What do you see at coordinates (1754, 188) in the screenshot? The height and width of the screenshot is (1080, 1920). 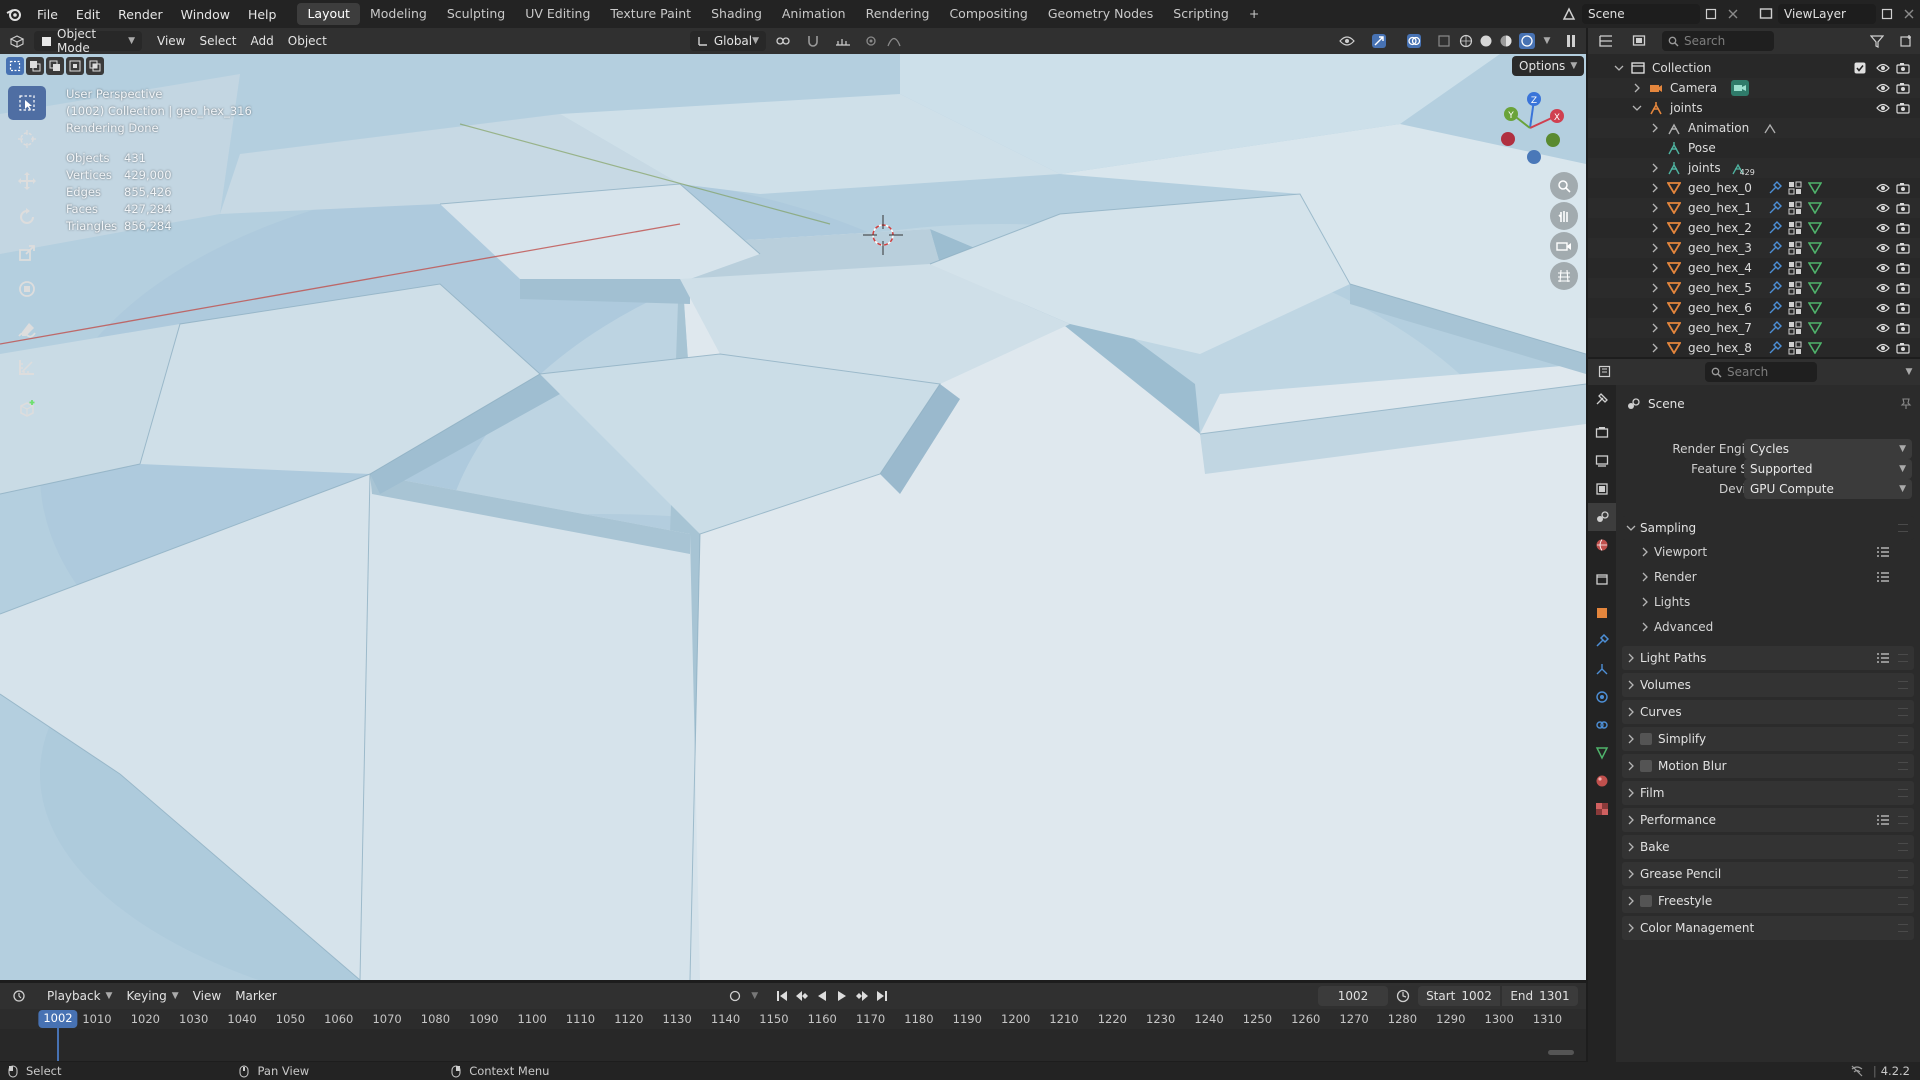 I see `outliner-row: geo_hex_0` at bounding box center [1754, 188].